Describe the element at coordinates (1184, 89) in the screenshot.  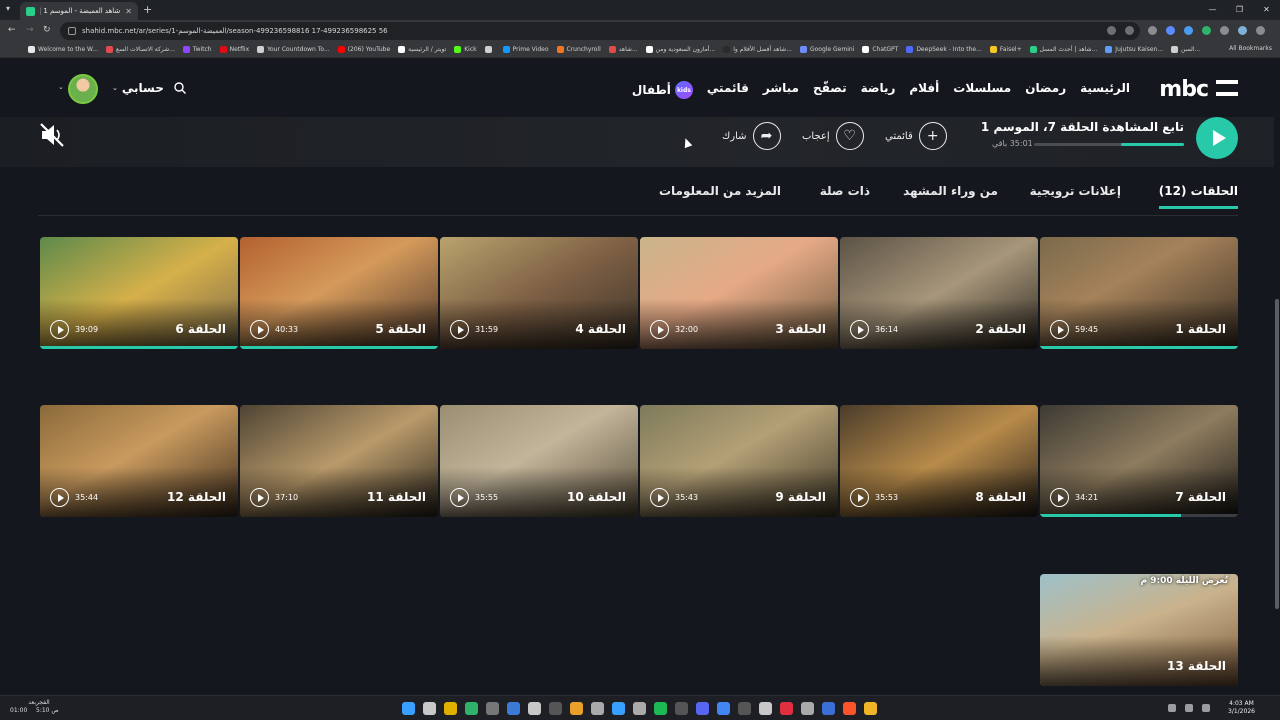
I see `mbc-logo: mbc` at that location.